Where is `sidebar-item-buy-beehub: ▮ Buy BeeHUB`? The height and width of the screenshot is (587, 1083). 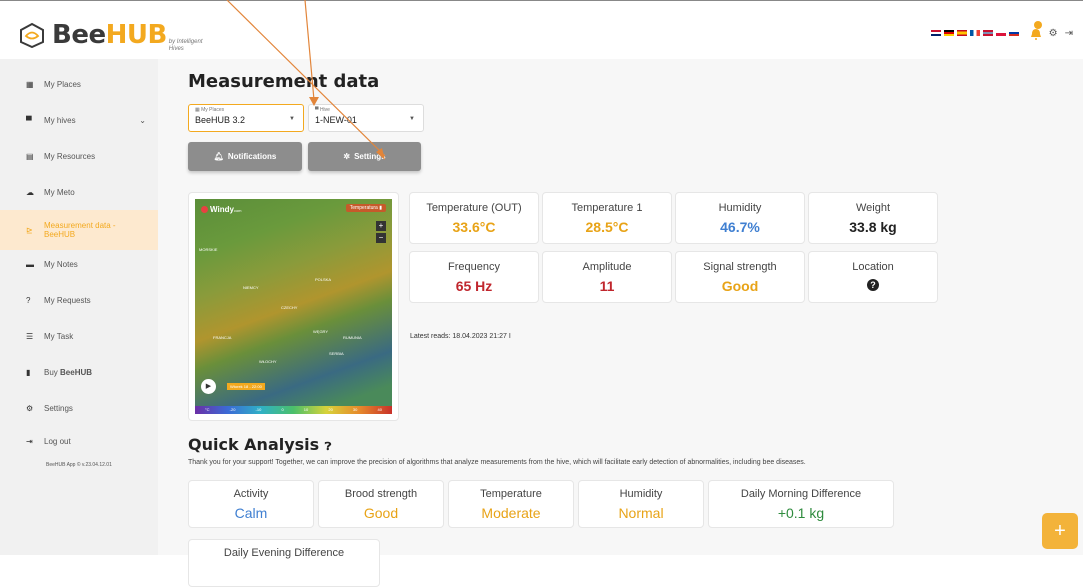
sidebar-item-buy-beehub: ▮ Buy BeeHUB is located at coordinates (79, 372).